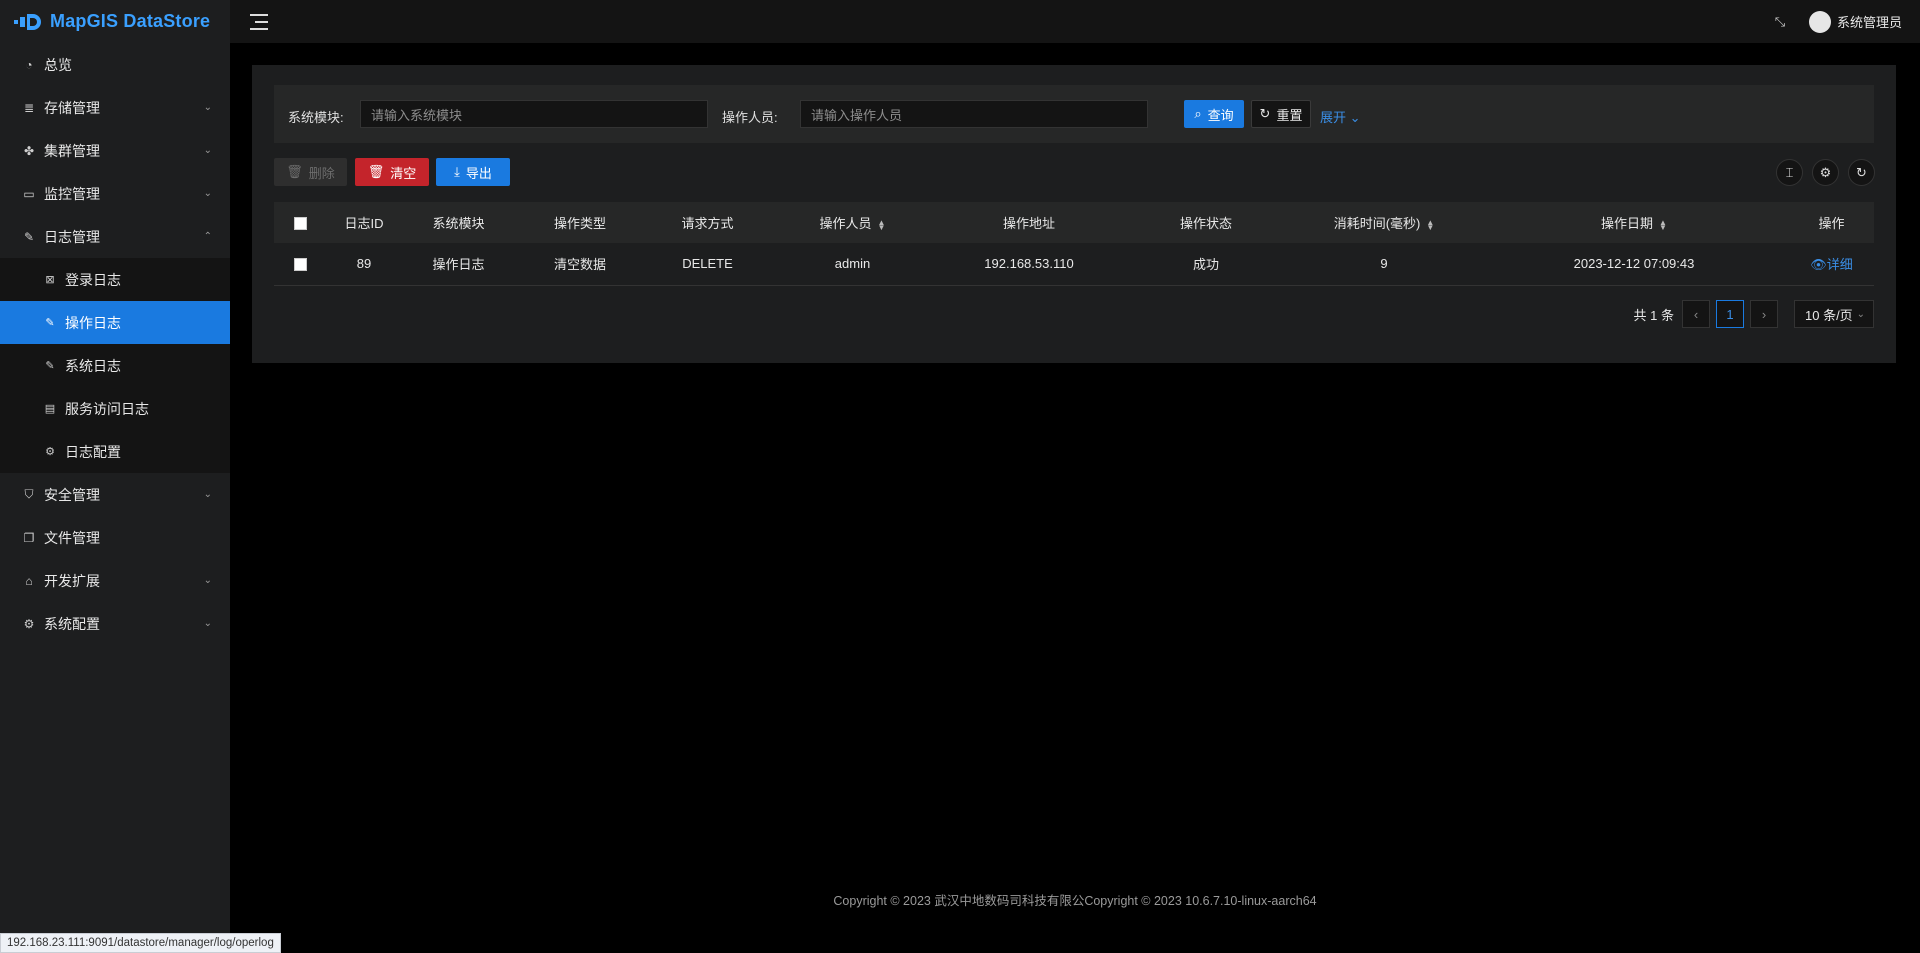  I want to click on select-all-checkbox, so click(300, 224).